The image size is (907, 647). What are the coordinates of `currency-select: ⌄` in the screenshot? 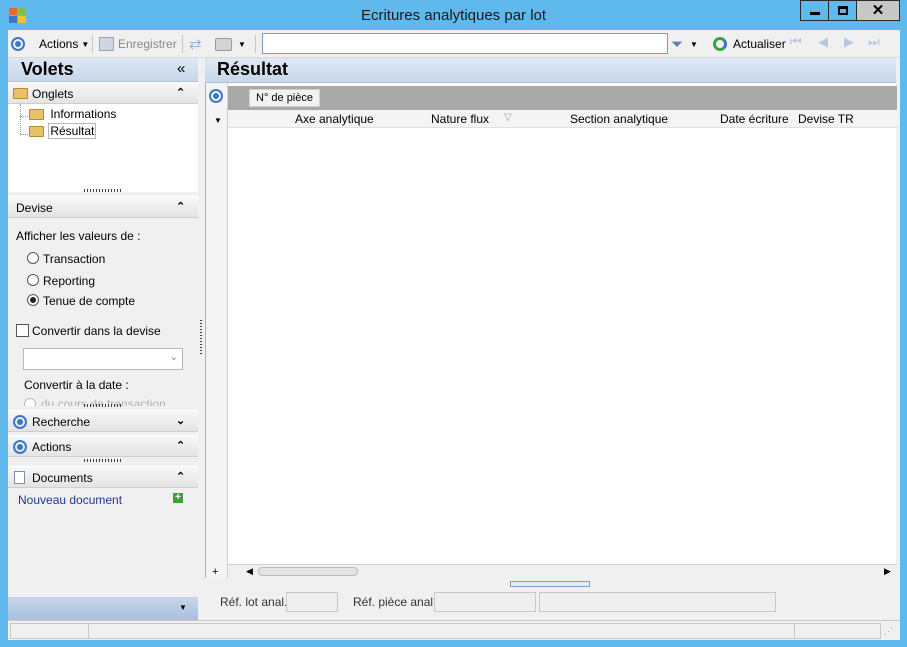 It's located at (103, 359).